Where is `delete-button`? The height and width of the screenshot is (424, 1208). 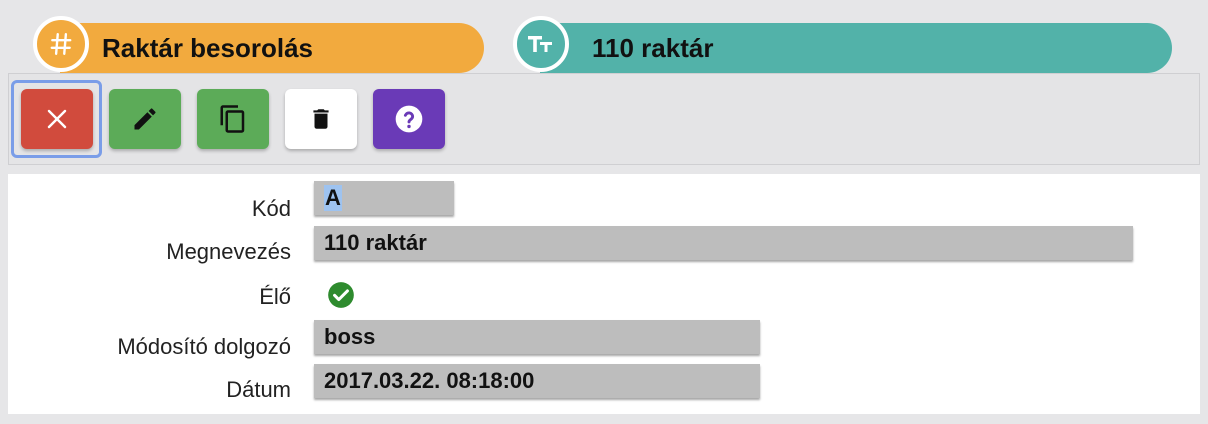
delete-button is located at coordinates (321, 119).